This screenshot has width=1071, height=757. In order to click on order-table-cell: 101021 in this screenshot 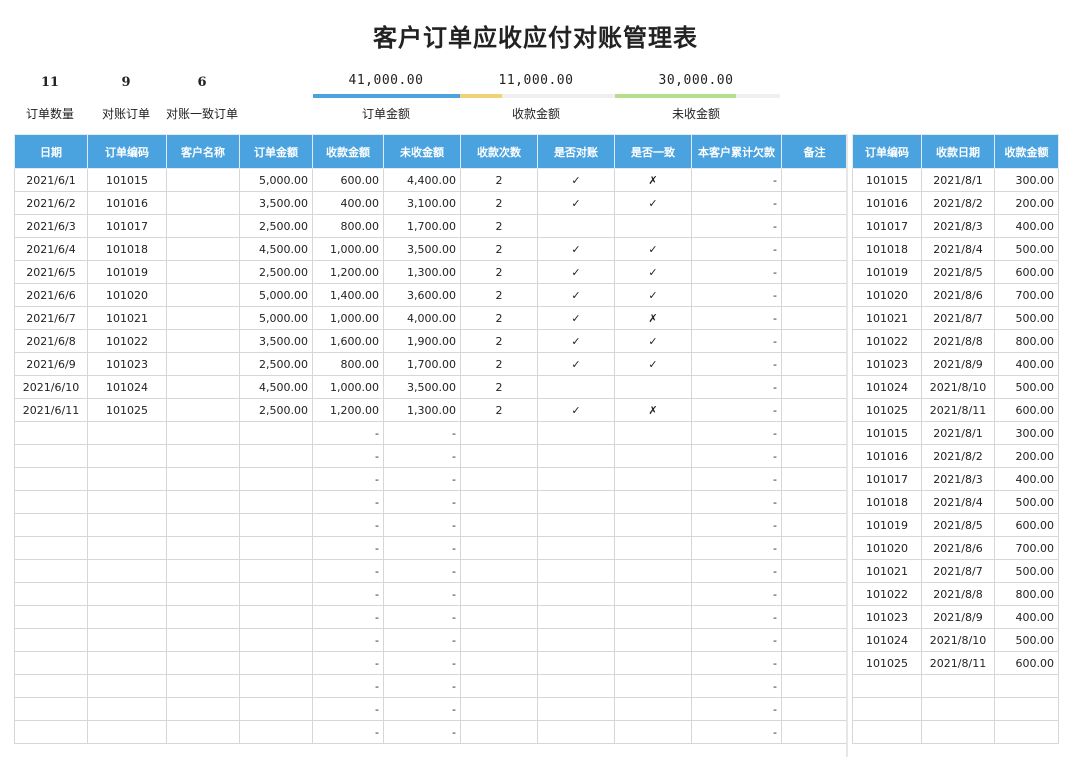, I will do `click(127, 318)`.